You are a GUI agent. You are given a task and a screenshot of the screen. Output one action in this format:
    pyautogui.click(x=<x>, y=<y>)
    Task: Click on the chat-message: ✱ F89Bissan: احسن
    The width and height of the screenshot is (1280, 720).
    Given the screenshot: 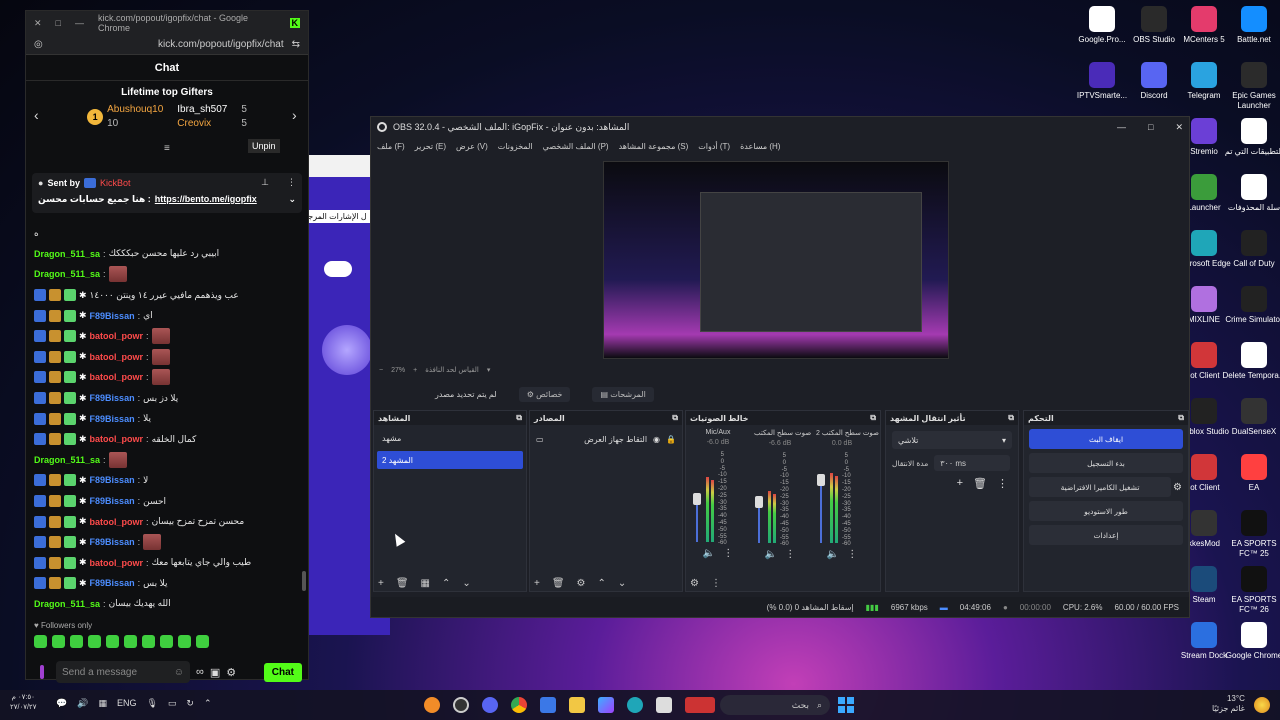 What is the action you would take?
    pyautogui.click(x=168, y=501)
    